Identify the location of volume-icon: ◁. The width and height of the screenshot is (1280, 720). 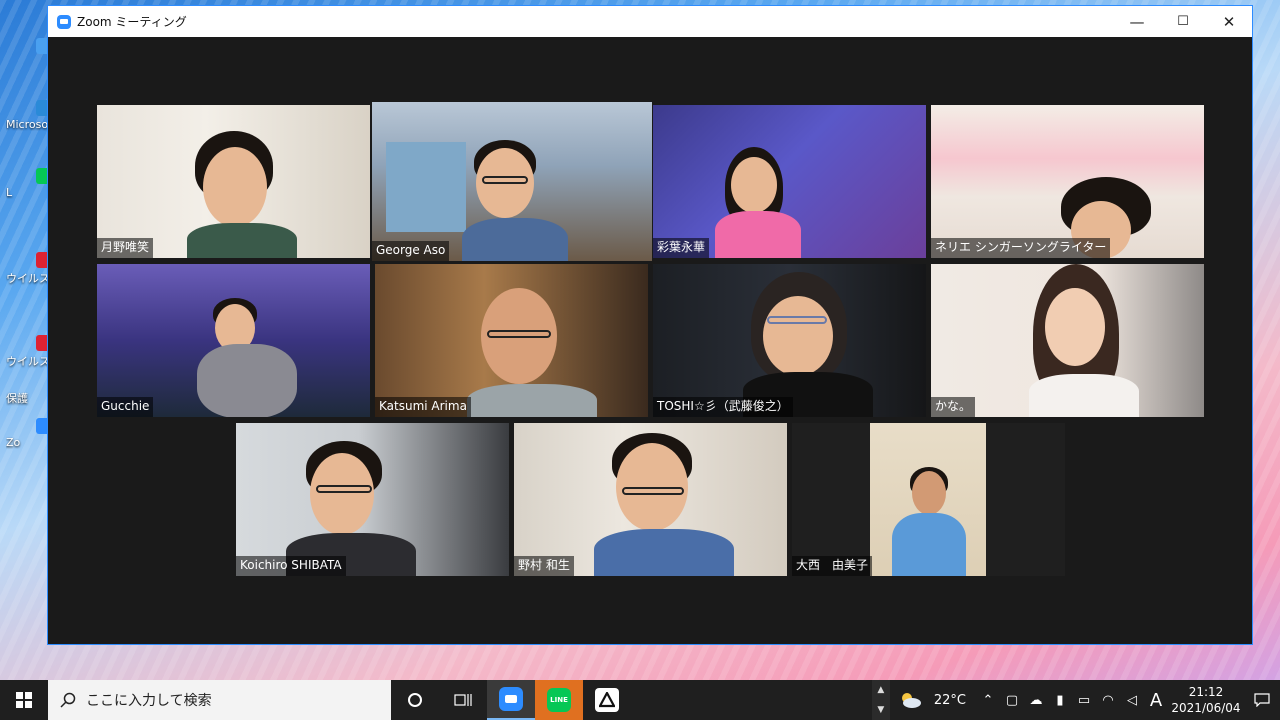
(1132, 700).